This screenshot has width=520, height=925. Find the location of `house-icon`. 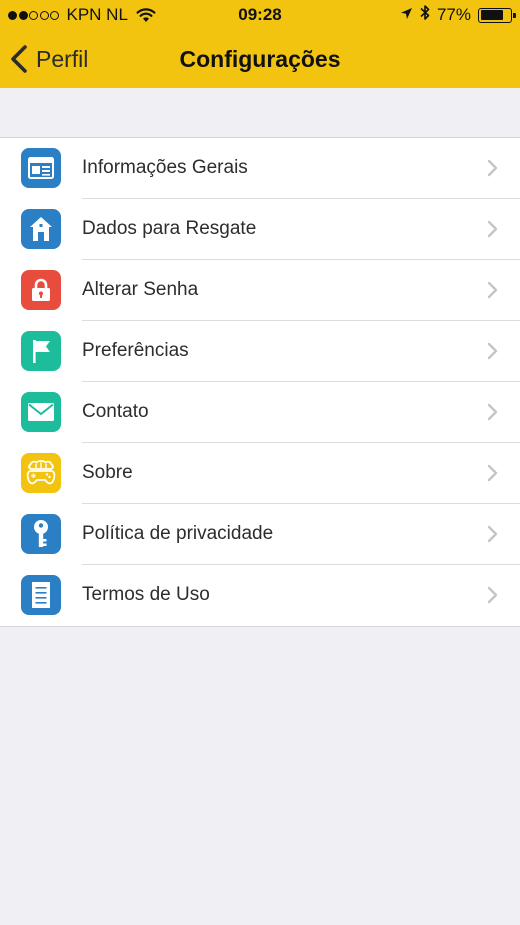

house-icon is located at coordinates (41, 229).